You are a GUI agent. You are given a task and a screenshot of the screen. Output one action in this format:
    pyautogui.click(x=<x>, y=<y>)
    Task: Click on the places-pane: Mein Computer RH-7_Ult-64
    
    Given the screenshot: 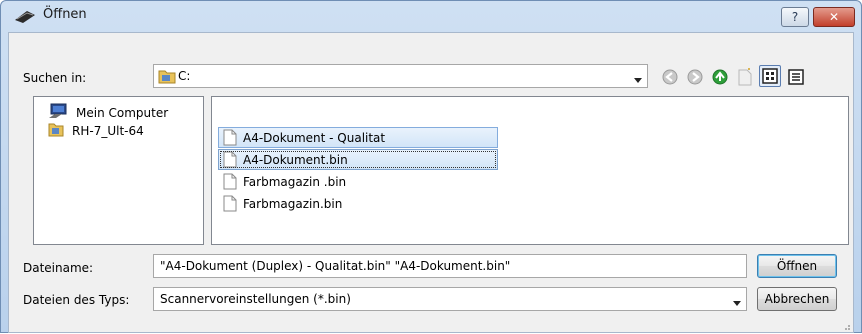 What is the action you would take?
    pyautogui.click(x=118, y=170)
    